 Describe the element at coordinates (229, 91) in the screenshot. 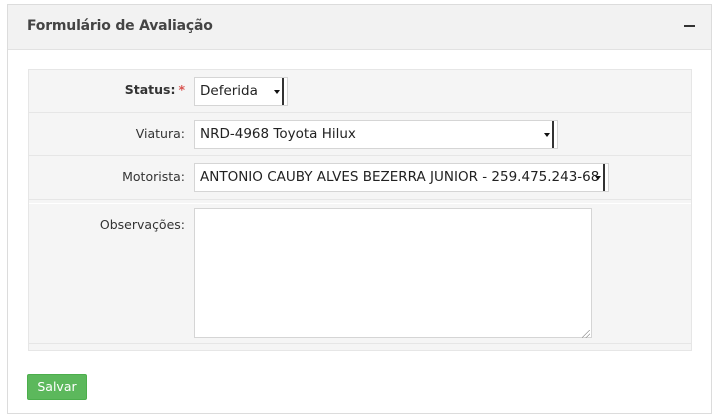

I see `status-selected-value: Deferida` at that location.